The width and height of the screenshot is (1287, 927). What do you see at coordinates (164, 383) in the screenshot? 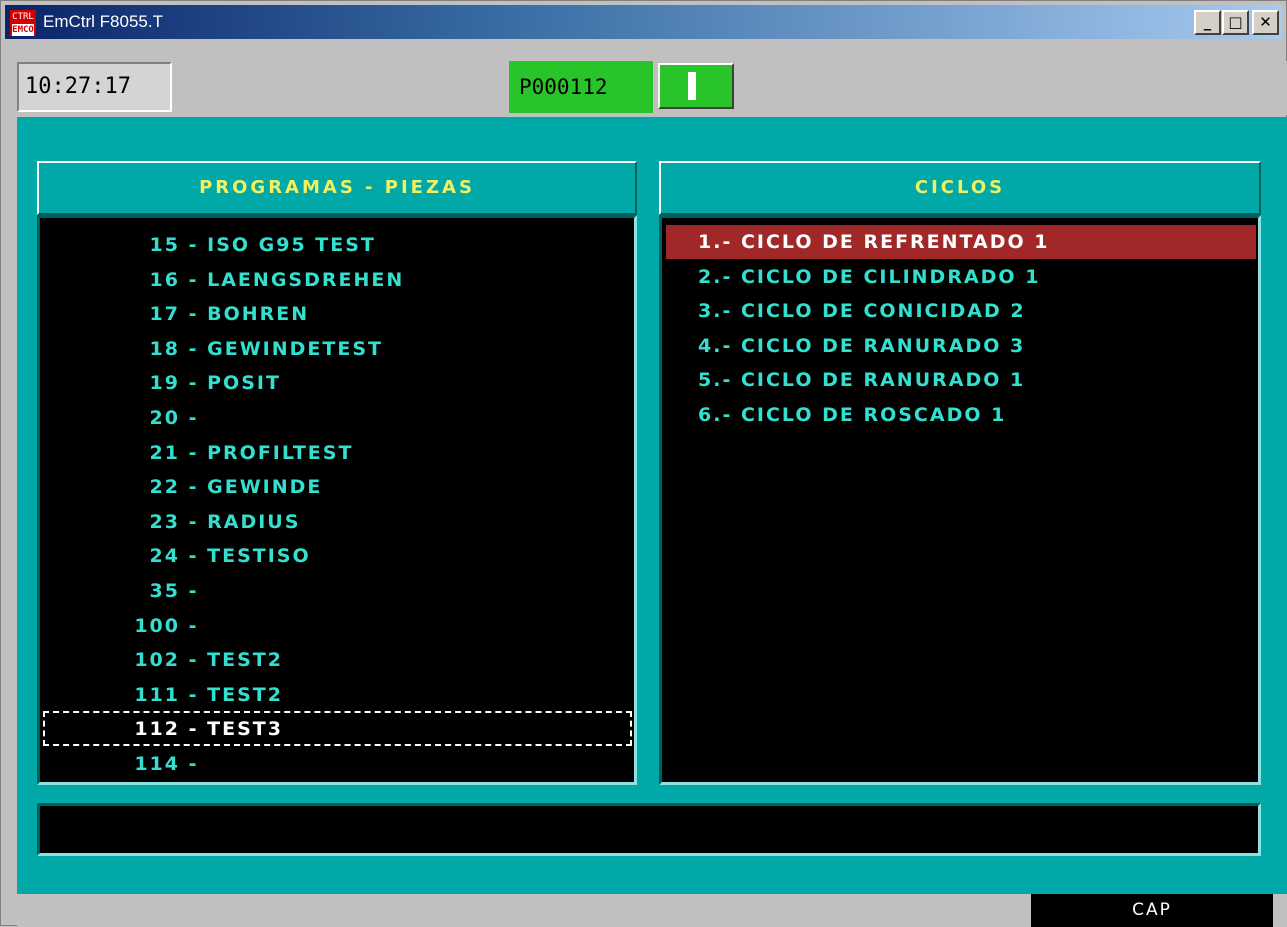
I see `program-number: 19` at bounding box center [164, 383].